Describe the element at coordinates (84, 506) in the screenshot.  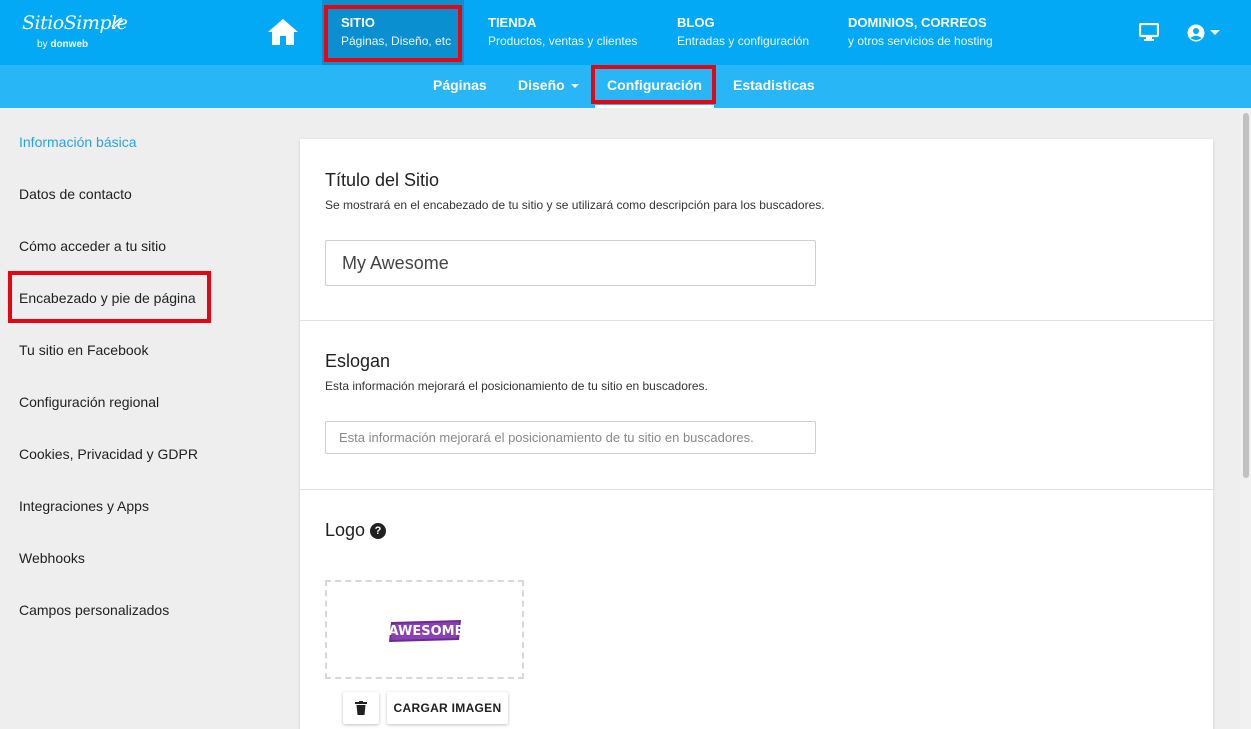
I see `sidebar-item-integraciones: Integraciones y Apps` at that location.